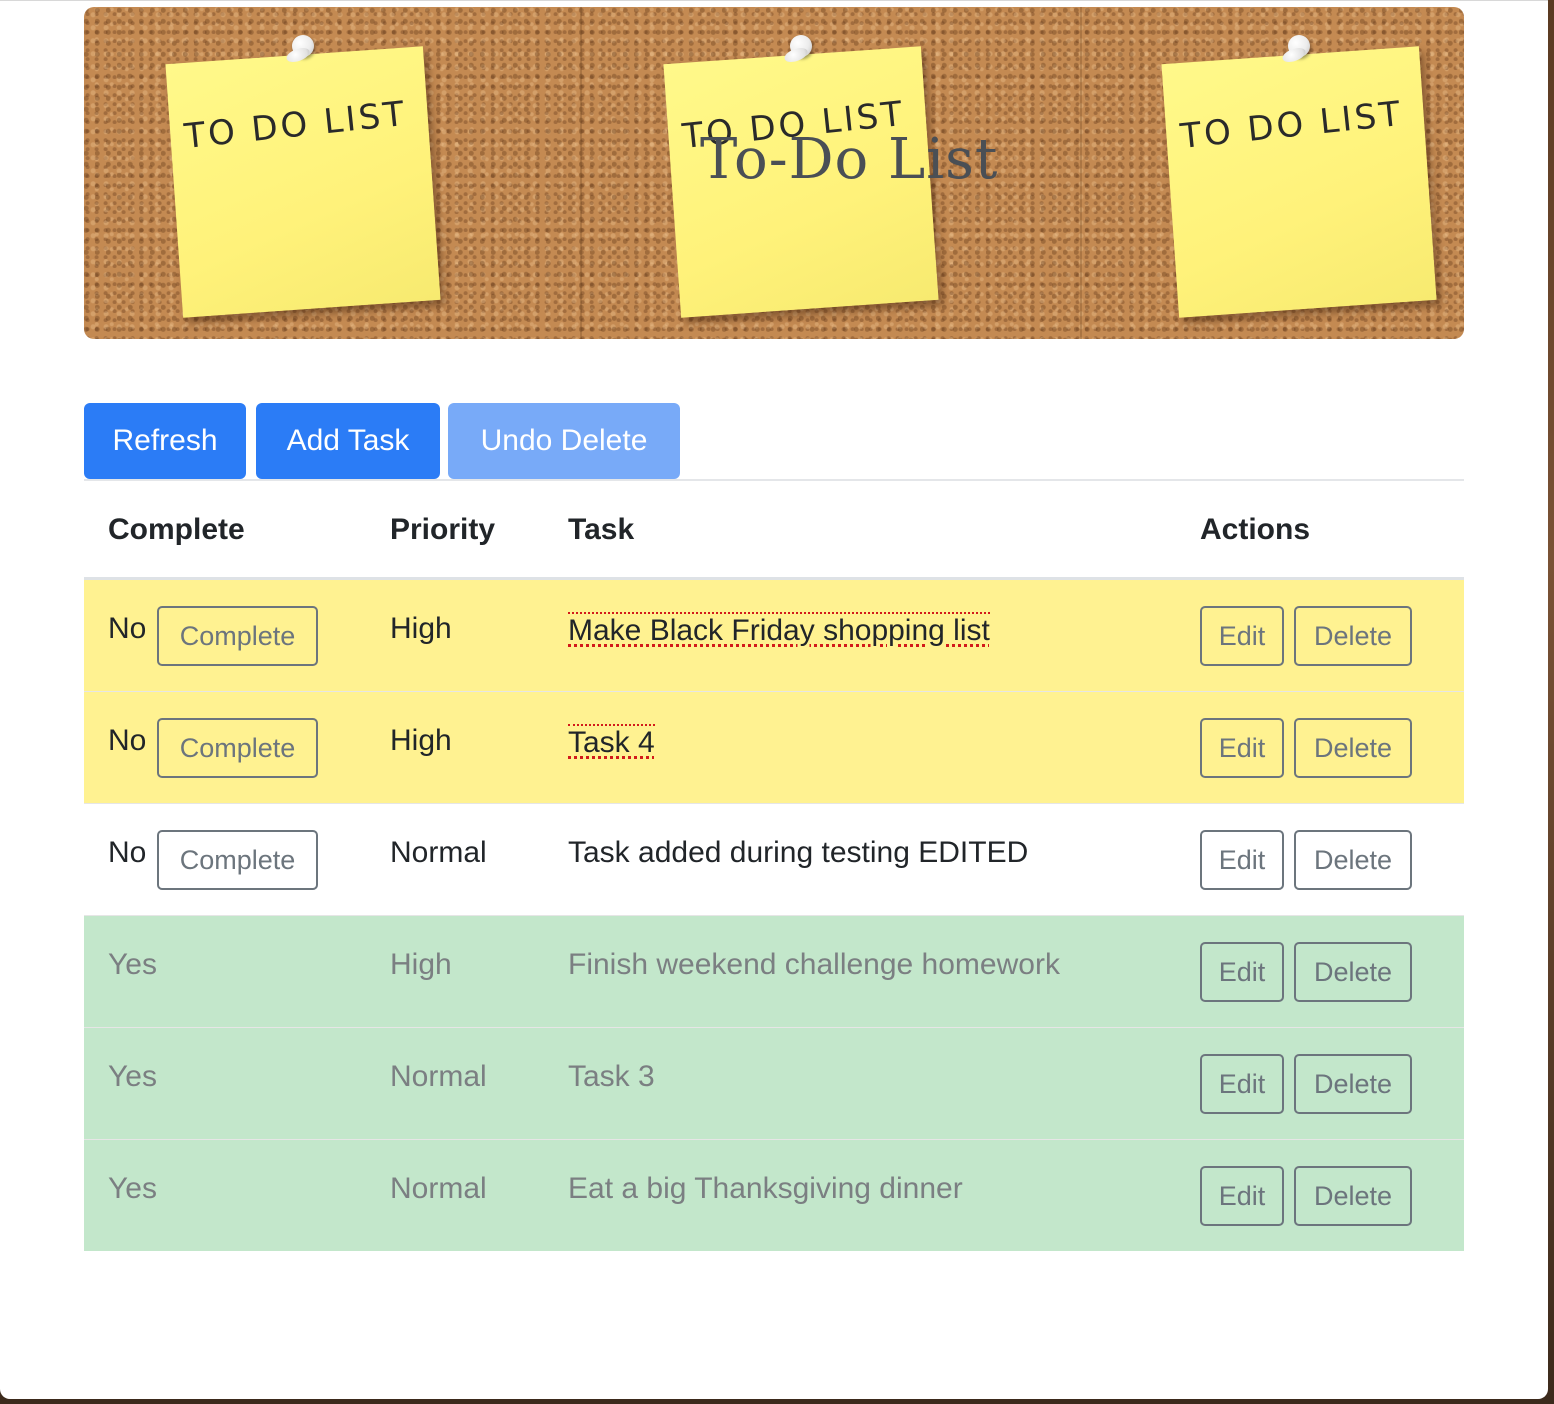 This screenshot has height=1404, width=1554. What do you see at coordinates (611, 741) in the screenshot?
I see `task-text: Task 4` at bounding box center [611, 741].